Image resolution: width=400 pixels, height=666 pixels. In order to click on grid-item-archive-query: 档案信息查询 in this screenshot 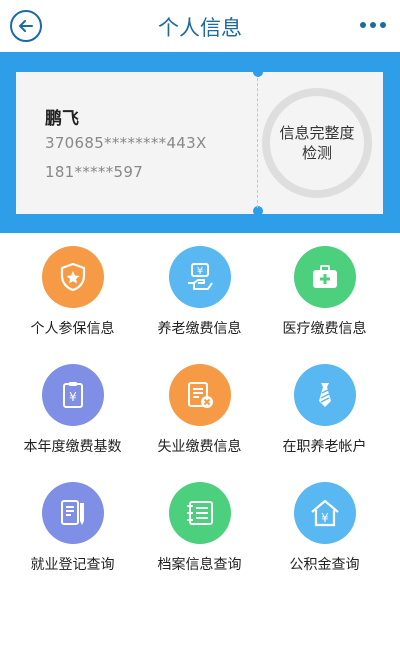, I will do `click(199, 531)`.